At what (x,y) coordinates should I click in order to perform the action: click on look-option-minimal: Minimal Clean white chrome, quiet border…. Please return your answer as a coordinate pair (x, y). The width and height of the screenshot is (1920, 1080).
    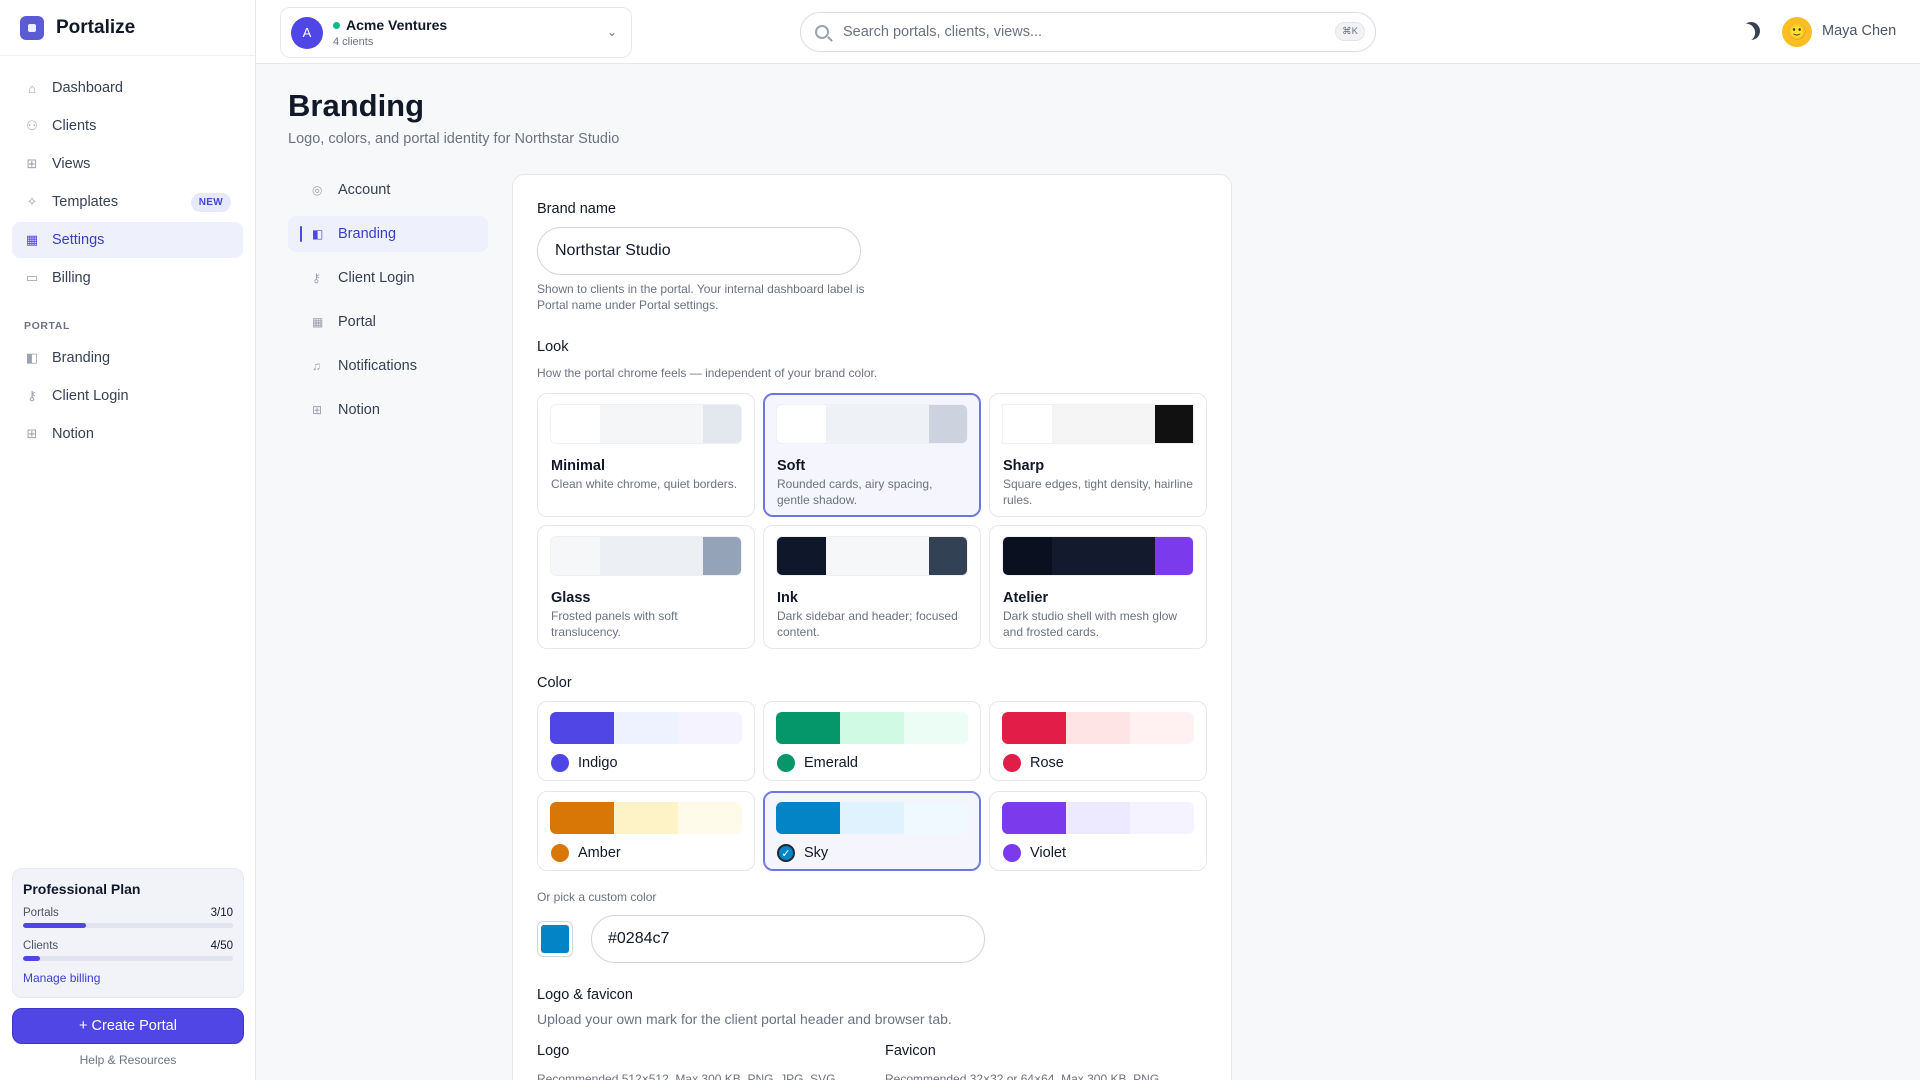
    Looking at the image, I should click on (646, 455).